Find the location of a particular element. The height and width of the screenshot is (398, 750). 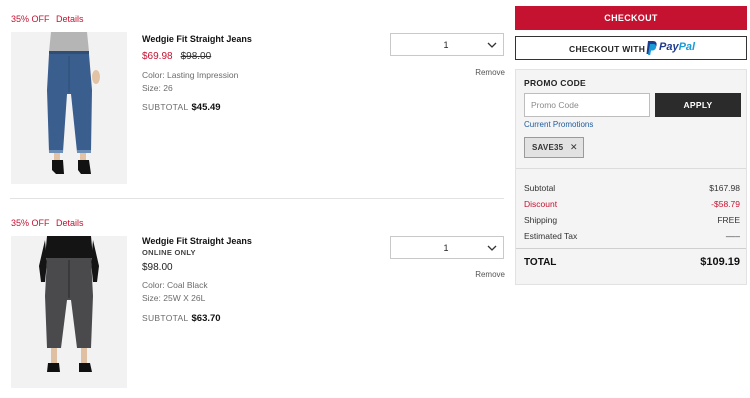

item-divider is located at coordinates (257, 198).